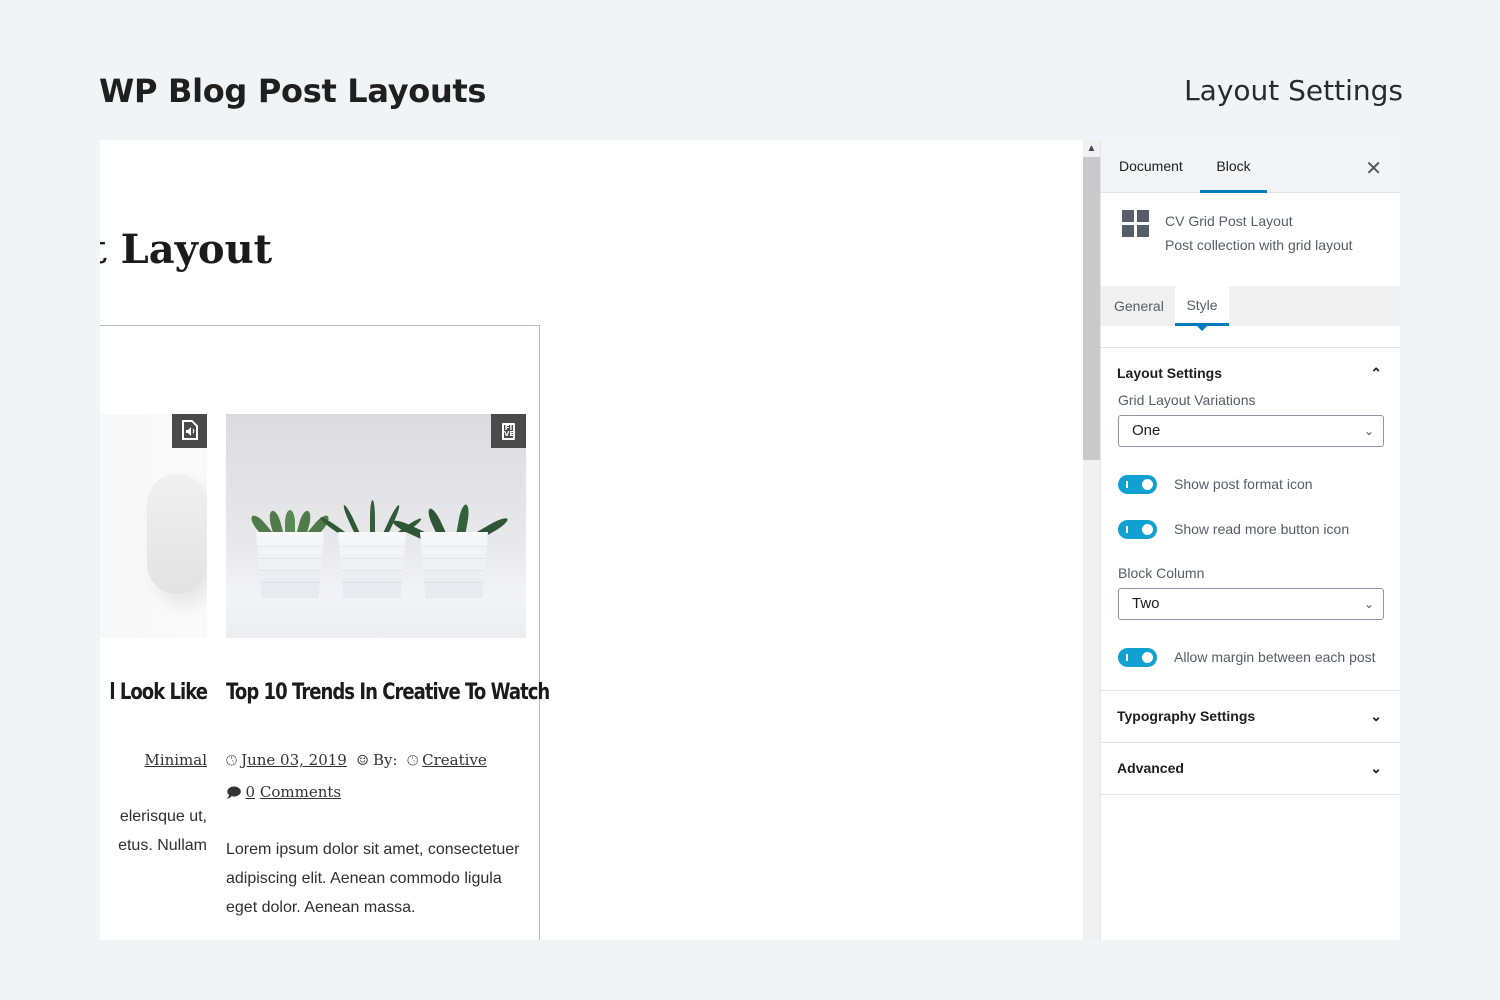 The image size is (1500, 1000). I want to click on cup-image, so click(177, 534).